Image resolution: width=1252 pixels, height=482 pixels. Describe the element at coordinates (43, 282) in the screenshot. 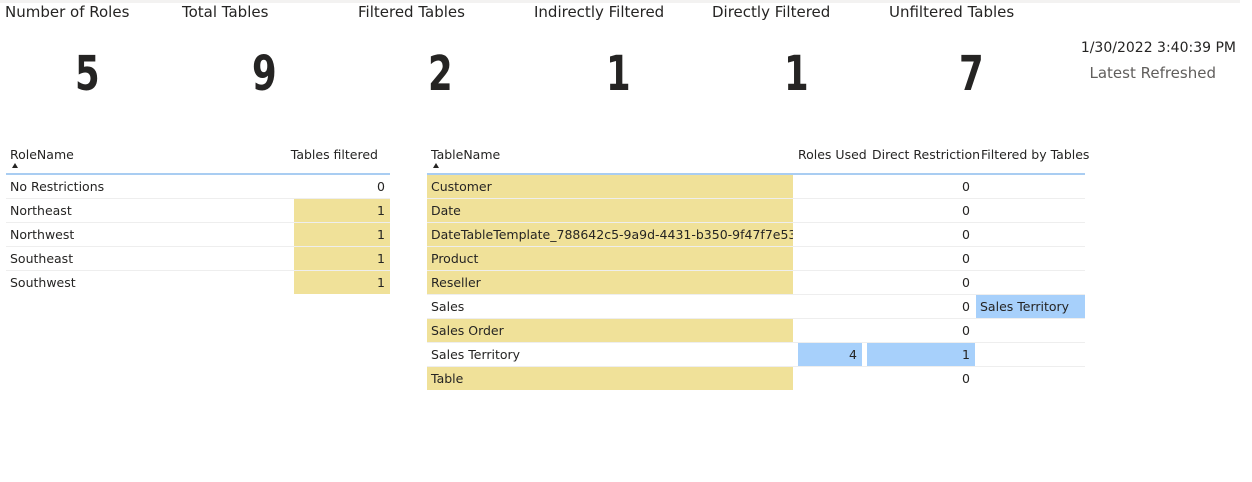

I see `role-name-cell: Southwest` at that location.